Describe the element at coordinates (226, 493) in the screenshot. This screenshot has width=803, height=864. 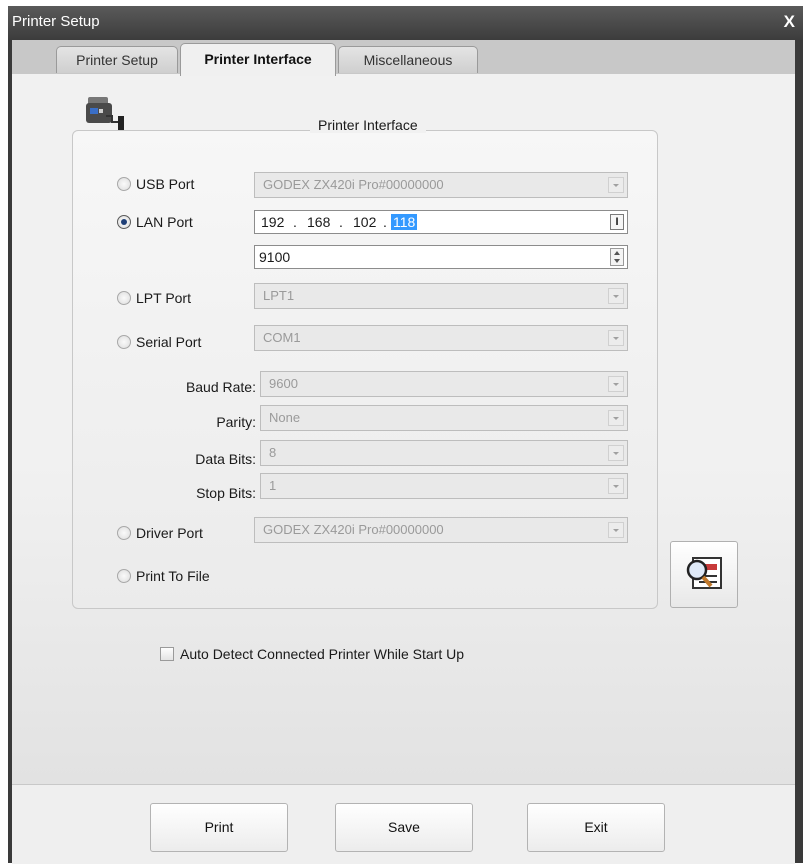
I see `stop-bits-label: Stop Bits:` at that location.